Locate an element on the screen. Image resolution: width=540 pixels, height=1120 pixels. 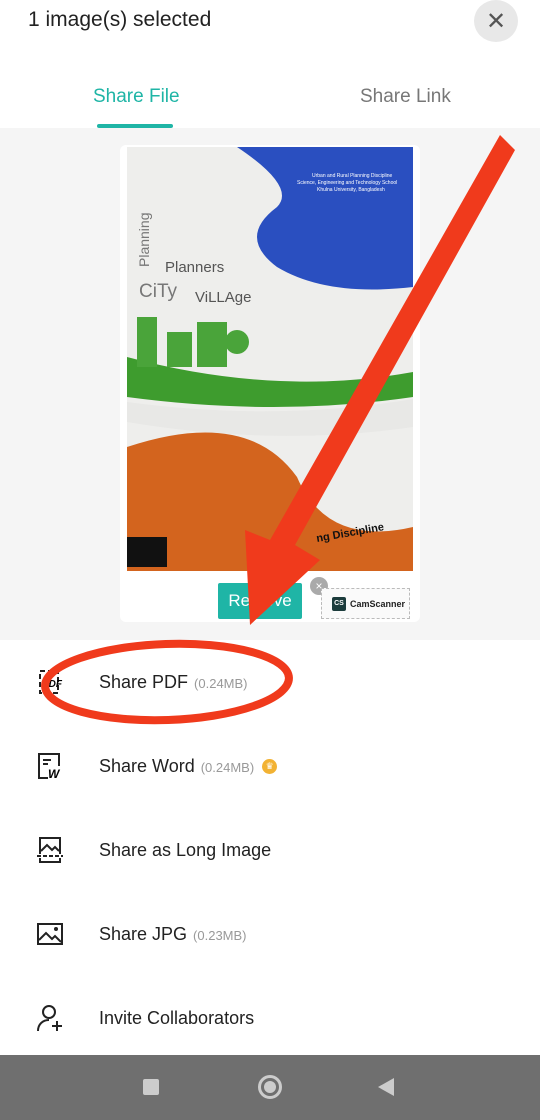
add-user-icon is located at coordinates (49, 1018).